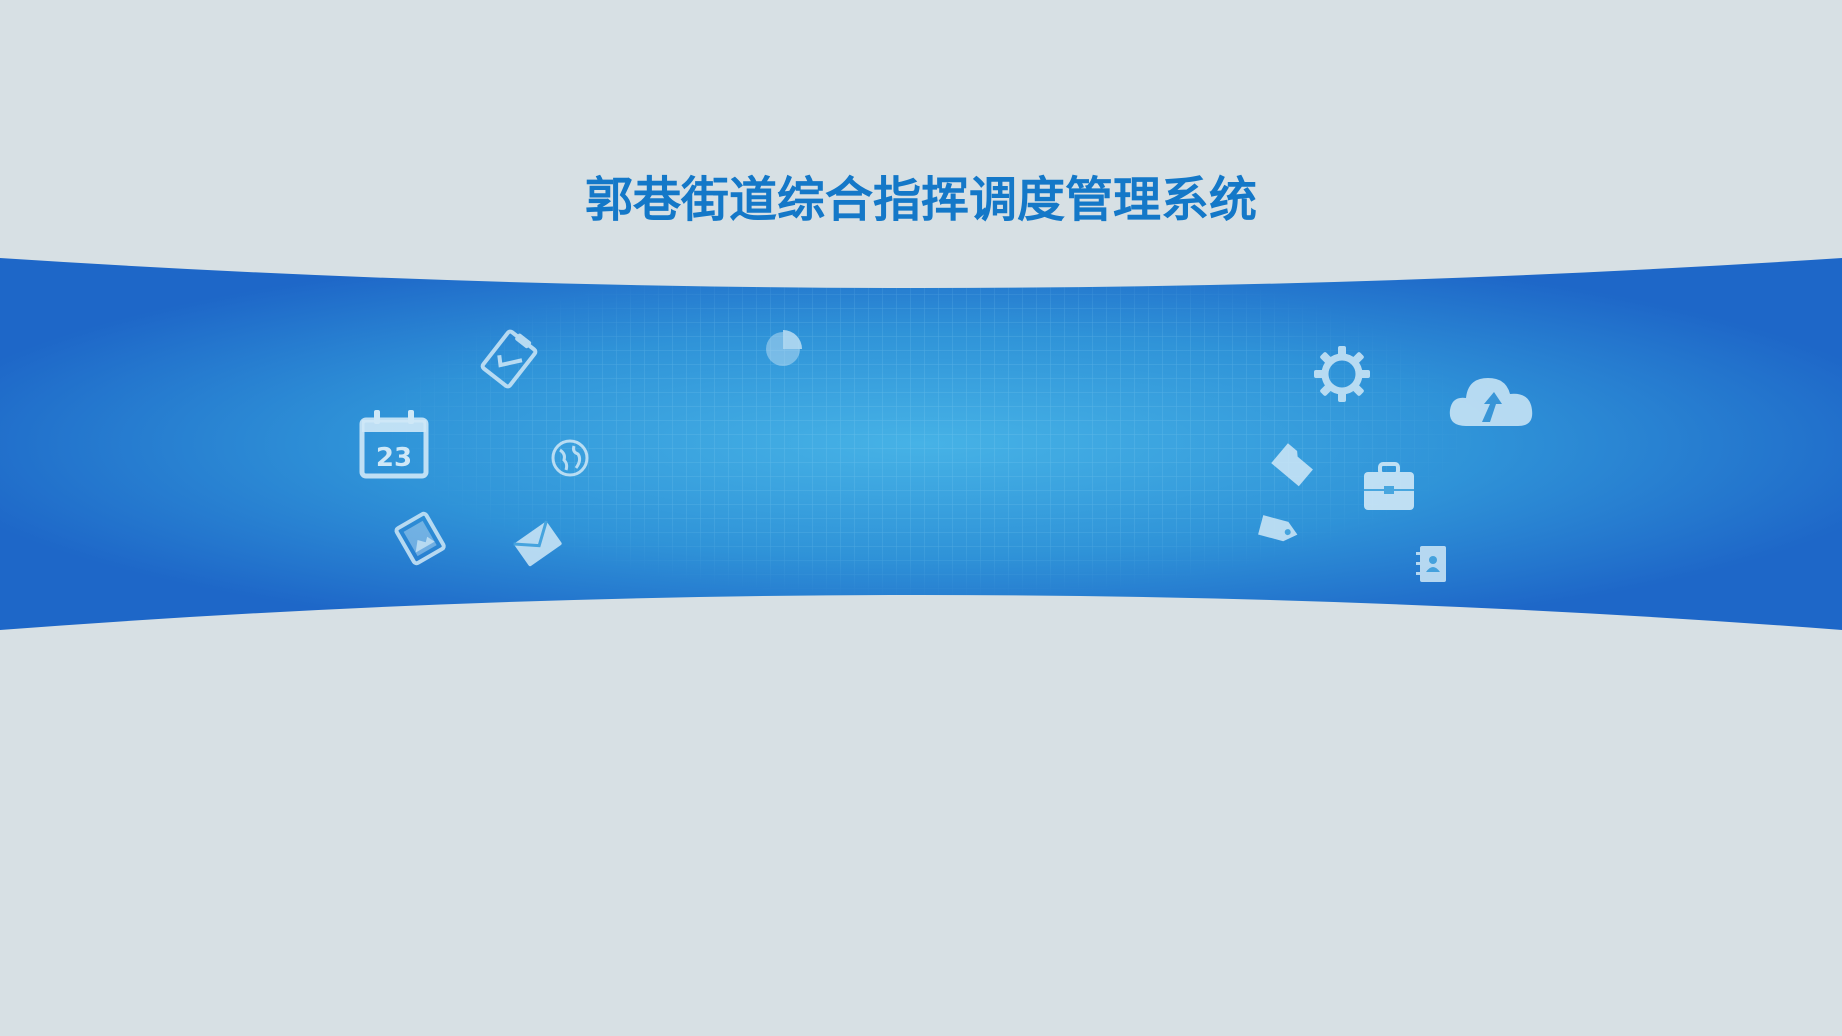  What do you see at coordinates (1294, 464) in the screenshot?
I see `folder-icon` at bounding box center [1294, 464].